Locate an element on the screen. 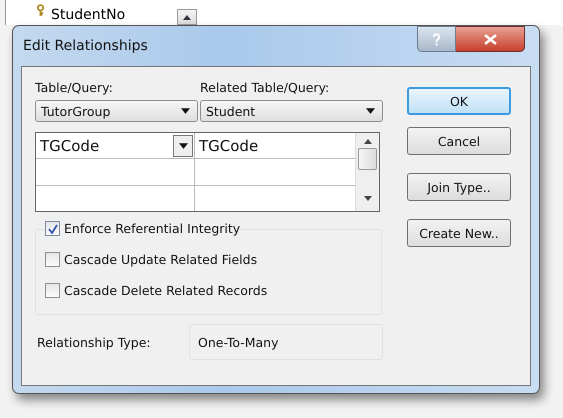  close-button is located at coordinates (490, 39).